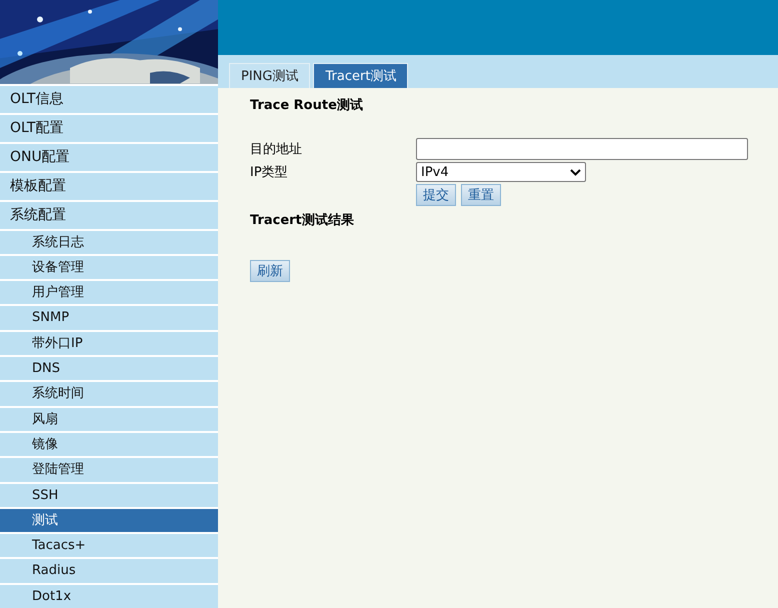 Image resolution: width=778 pixels, height=608 pixels. I want to click on field-label: 目的地址, so click(276, 149).